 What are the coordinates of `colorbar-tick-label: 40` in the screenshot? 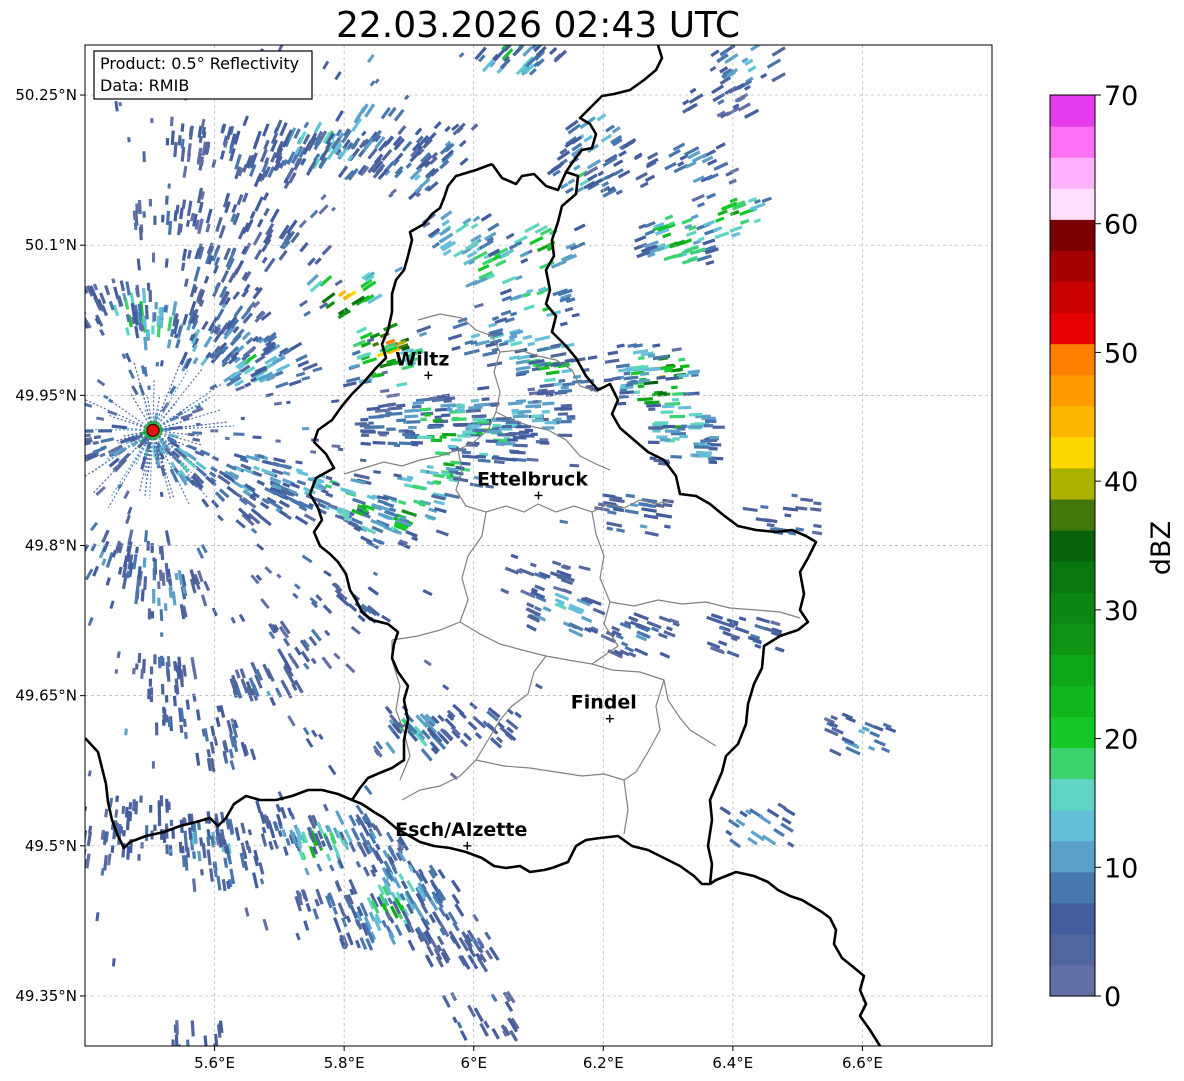 It's located at (1121, 482).